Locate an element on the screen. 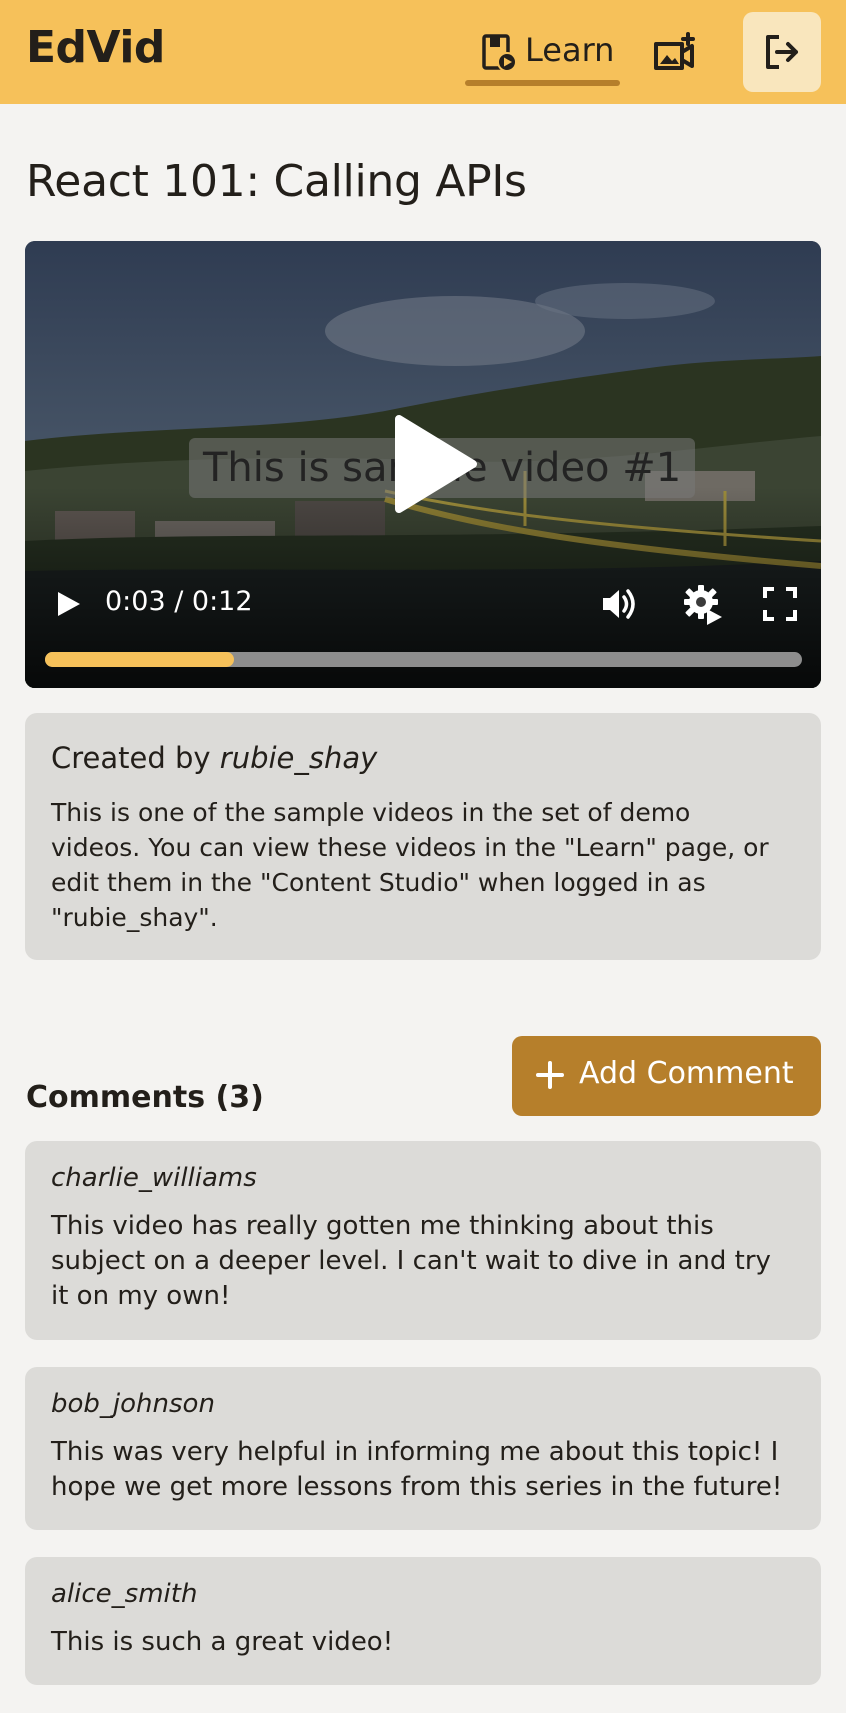  brand-logo: EdVid is located at coordinates (95, 47).